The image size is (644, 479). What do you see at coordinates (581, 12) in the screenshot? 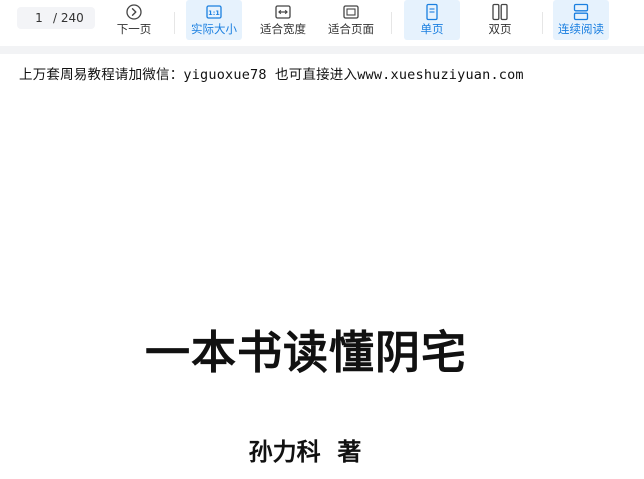
I see `stacked-pages-icon` at bounding box center [581, 12].